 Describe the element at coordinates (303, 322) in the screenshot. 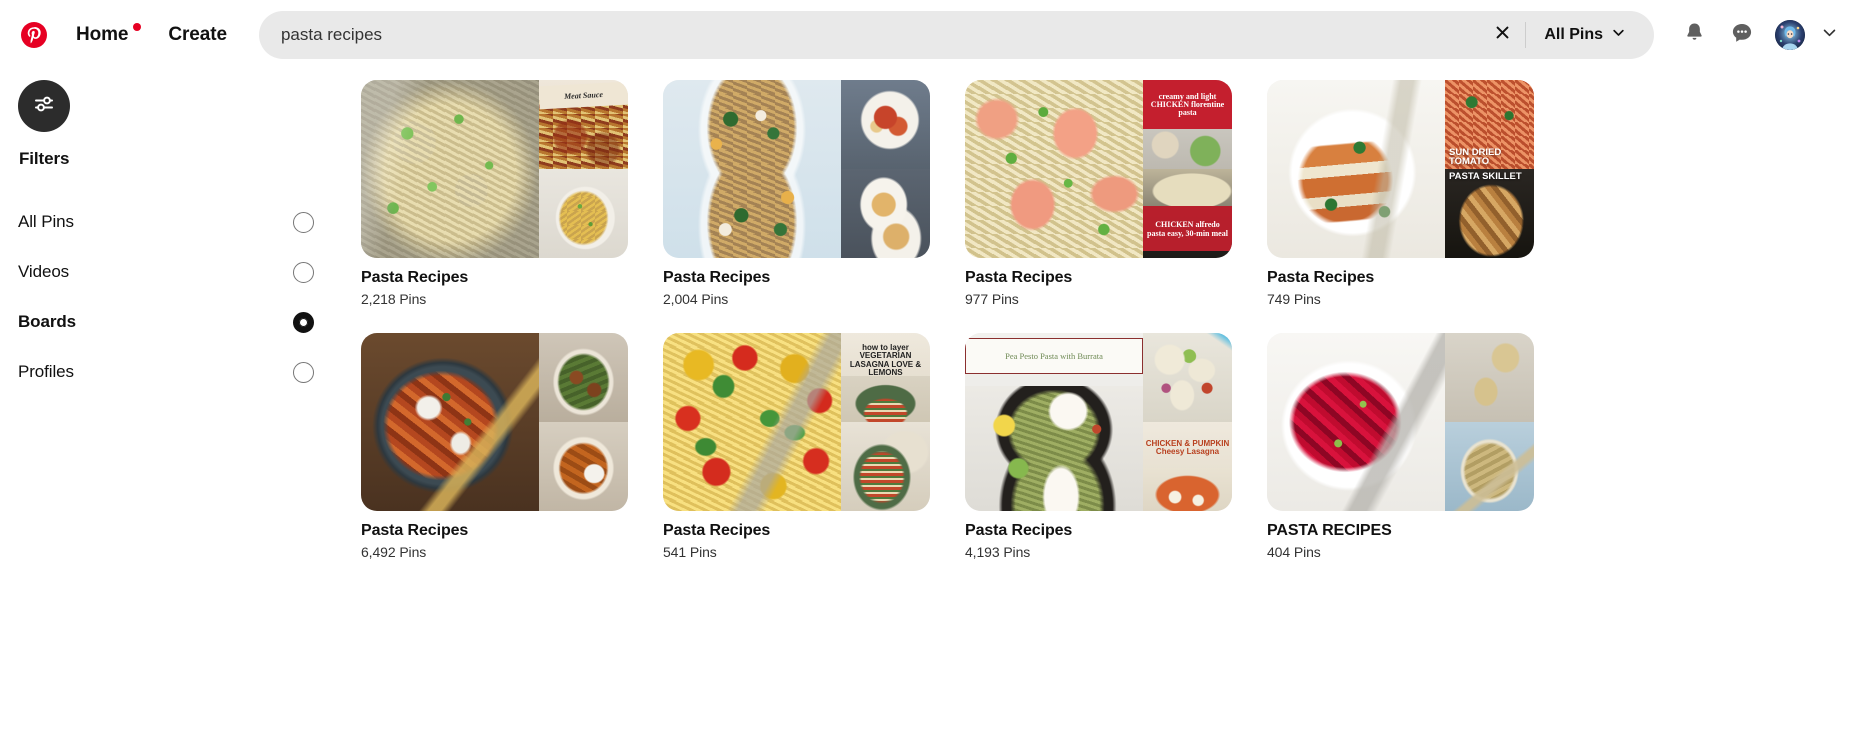

I see `filter-radio-boards` at that location.